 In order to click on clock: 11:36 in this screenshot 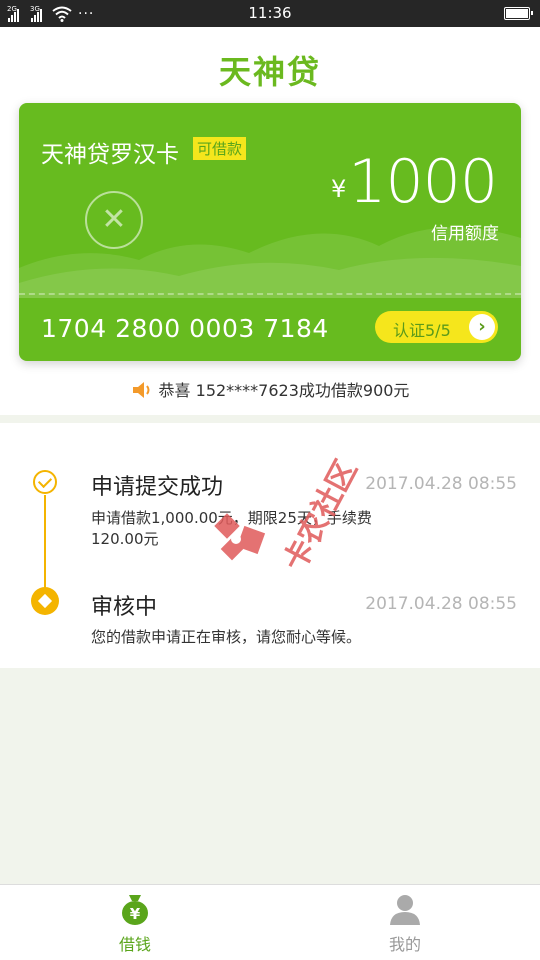, I will do `click(270, 13)`.